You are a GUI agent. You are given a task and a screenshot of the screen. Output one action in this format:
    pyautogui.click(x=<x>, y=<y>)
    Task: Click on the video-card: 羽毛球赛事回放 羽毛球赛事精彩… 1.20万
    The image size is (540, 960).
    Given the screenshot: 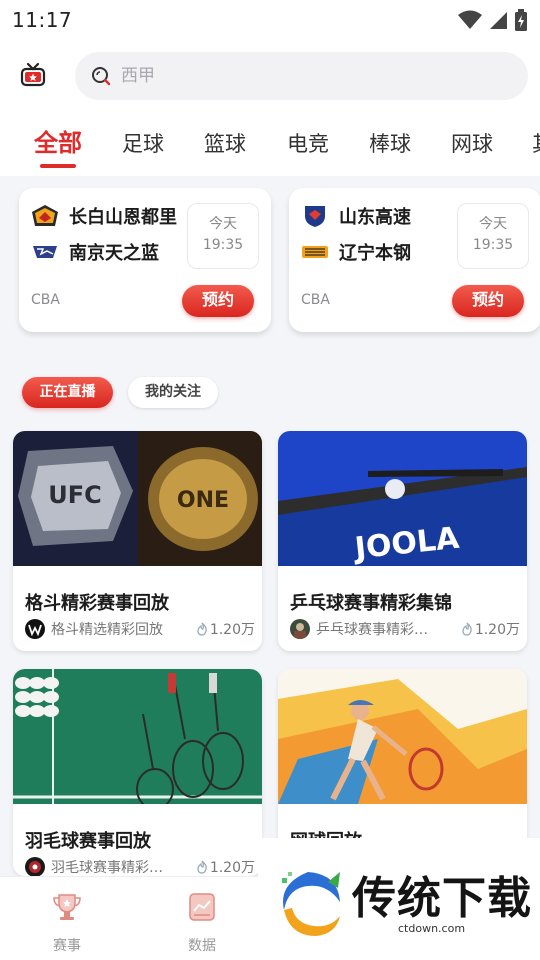 What is the action you would take?
    pyautogui.click(x=137, y=772)
    